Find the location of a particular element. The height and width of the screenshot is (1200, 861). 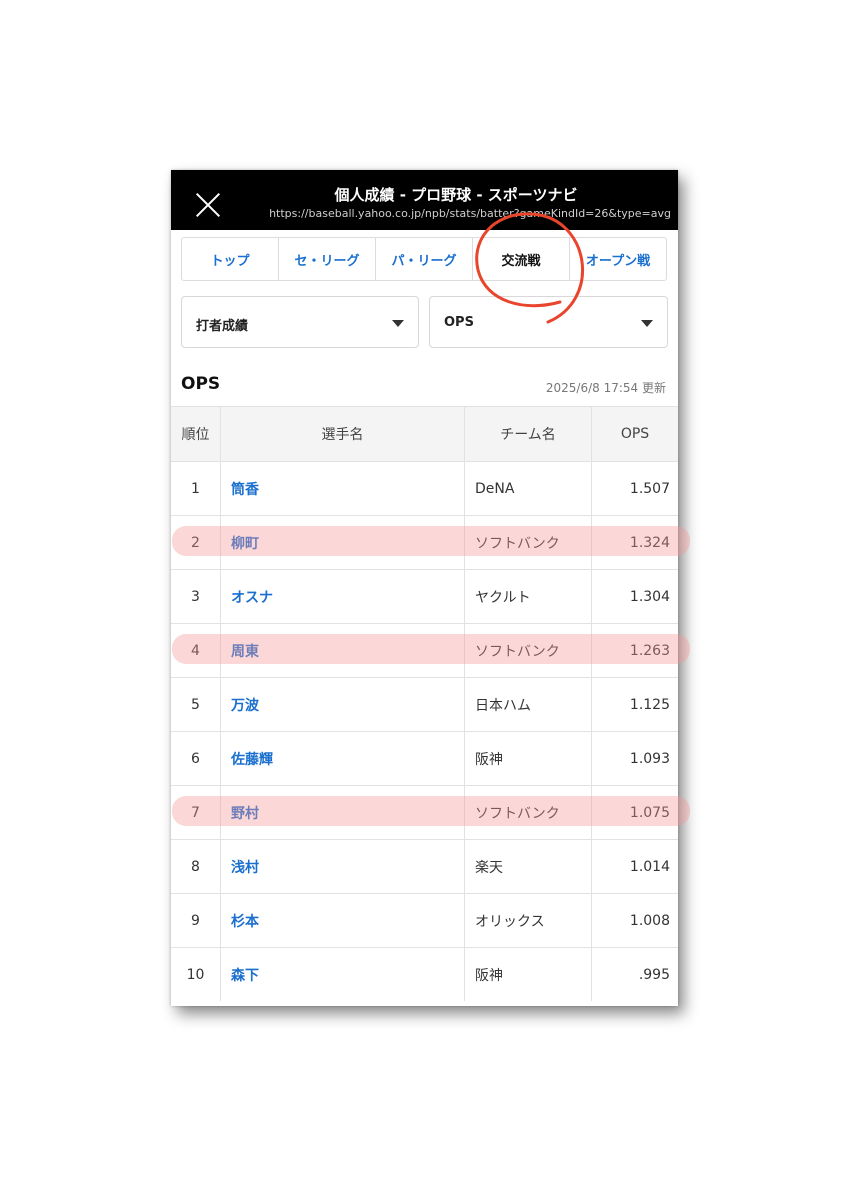

updated-timestamp: 2025/6/8 17:54 更新 is located at coordinates (605, 388).